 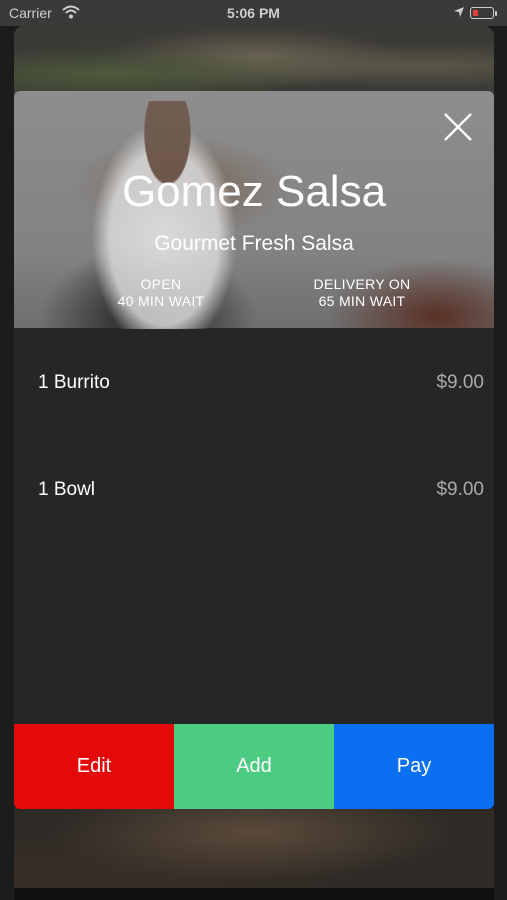 I want to click on add-button: Add, so click(x=254, y=766).